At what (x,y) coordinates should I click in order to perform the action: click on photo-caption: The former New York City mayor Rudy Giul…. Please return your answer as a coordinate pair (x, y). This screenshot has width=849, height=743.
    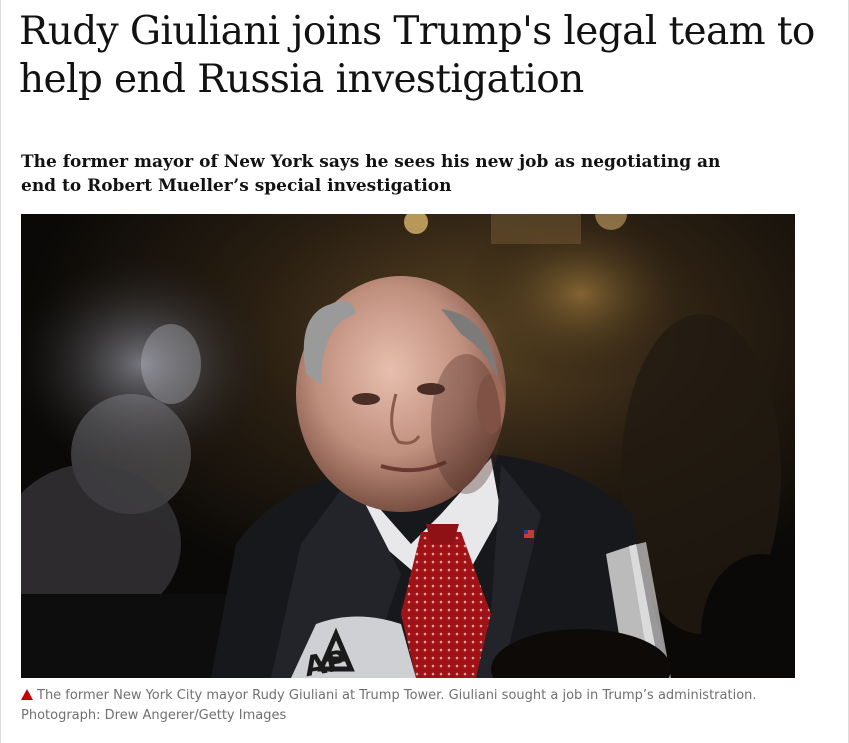
    Looking at the image, I should click on (416, 706).